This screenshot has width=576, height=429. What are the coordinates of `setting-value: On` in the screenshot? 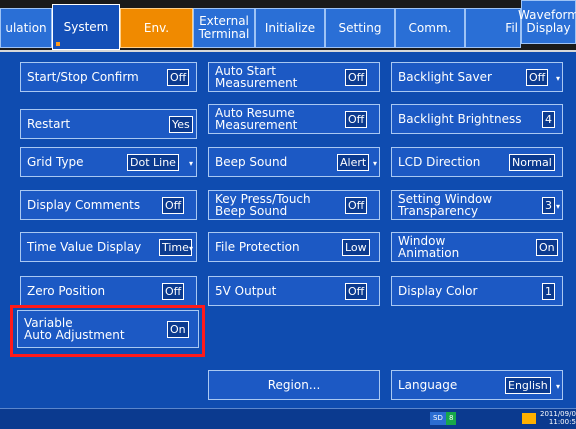 It's located at (547, 247).